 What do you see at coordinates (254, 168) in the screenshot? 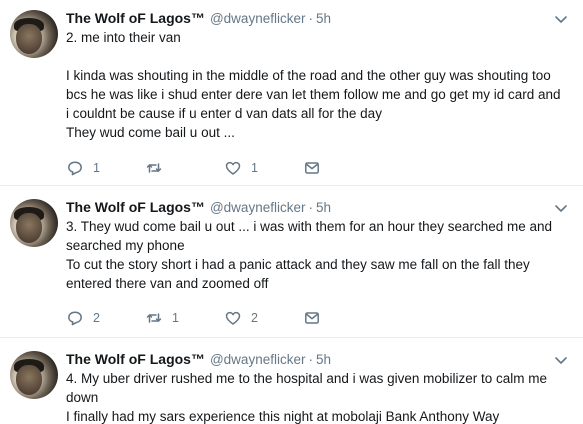
I see `like-count: 1` at bounding box center [254, 168].